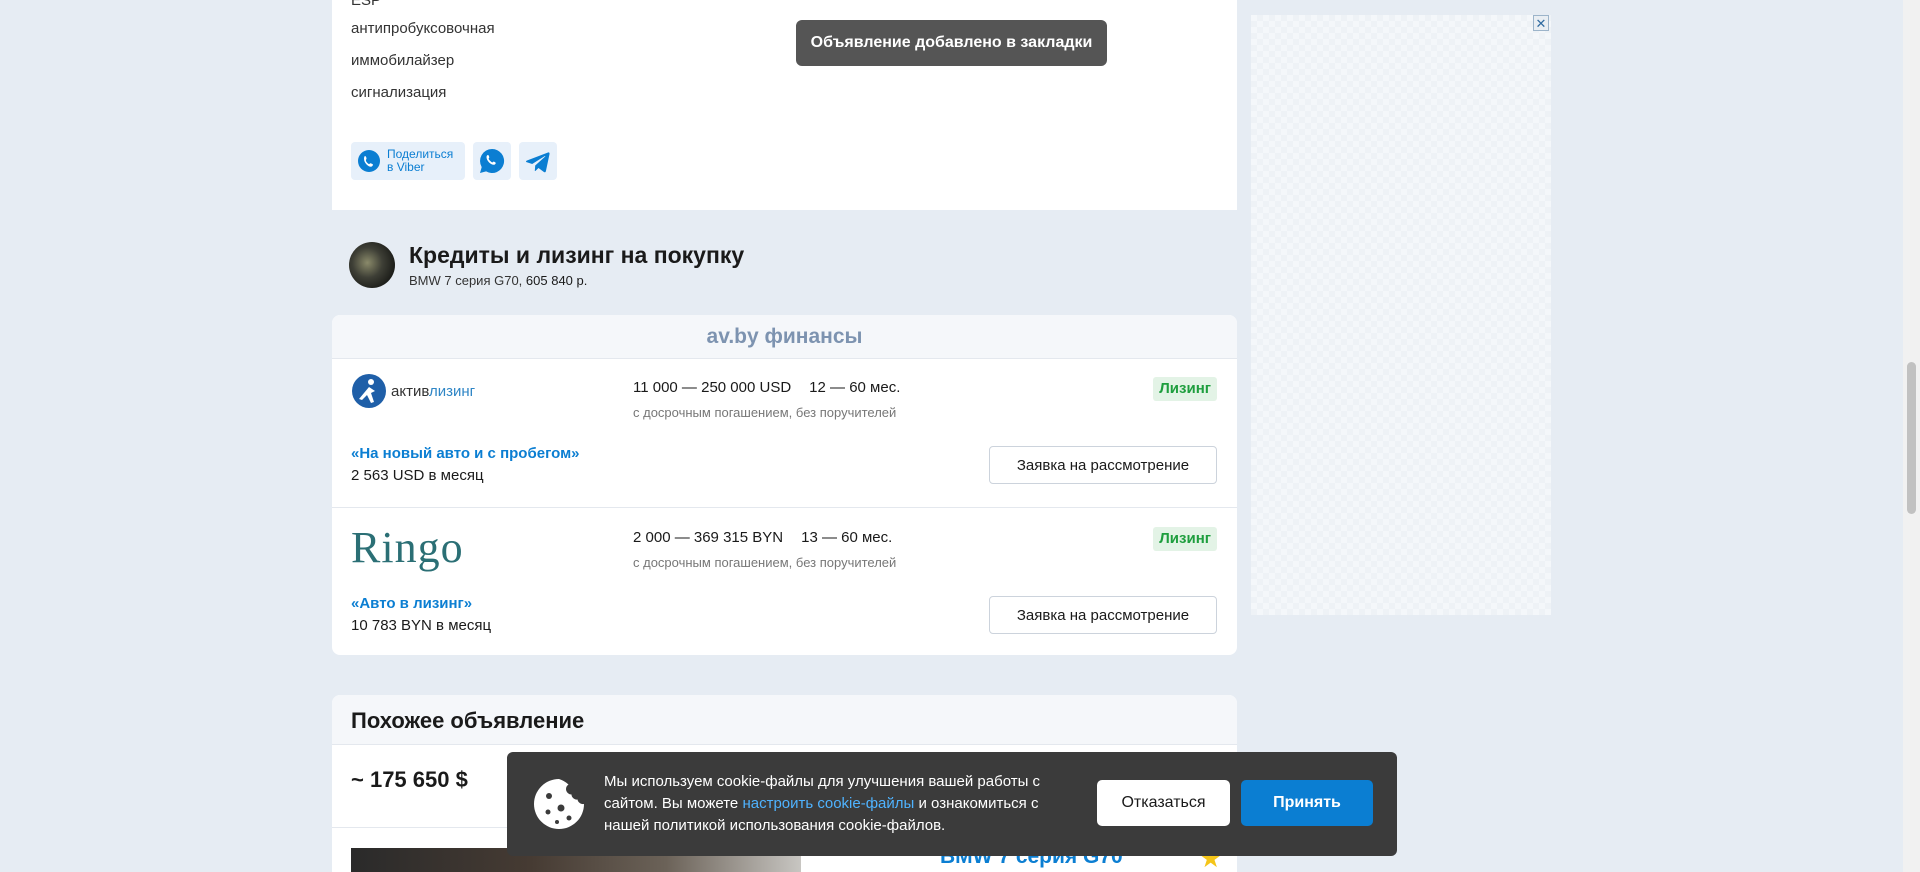  Describe the element at coordinates (410, 391) in the screenshot. I see `aktivlizing-logo-part1: актив` at that location.